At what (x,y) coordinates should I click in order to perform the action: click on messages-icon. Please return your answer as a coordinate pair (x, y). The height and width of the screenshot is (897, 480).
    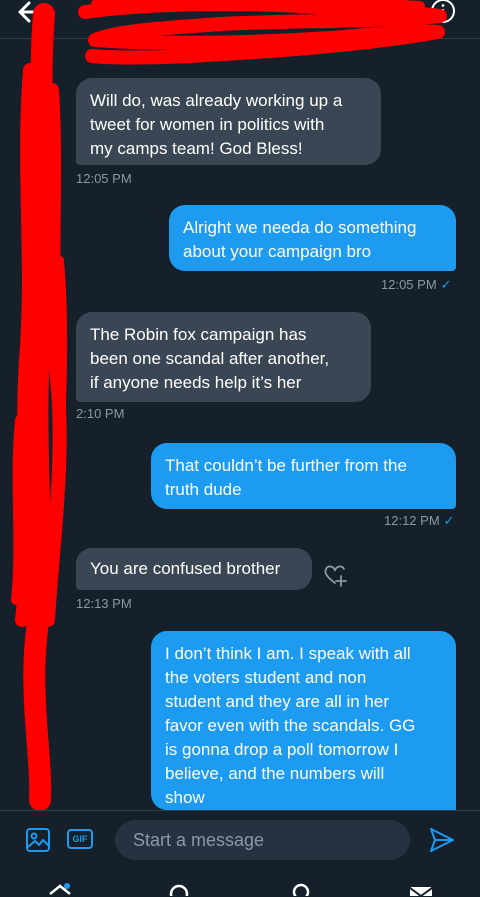
    Looking at the image, I should click on (421, 889).